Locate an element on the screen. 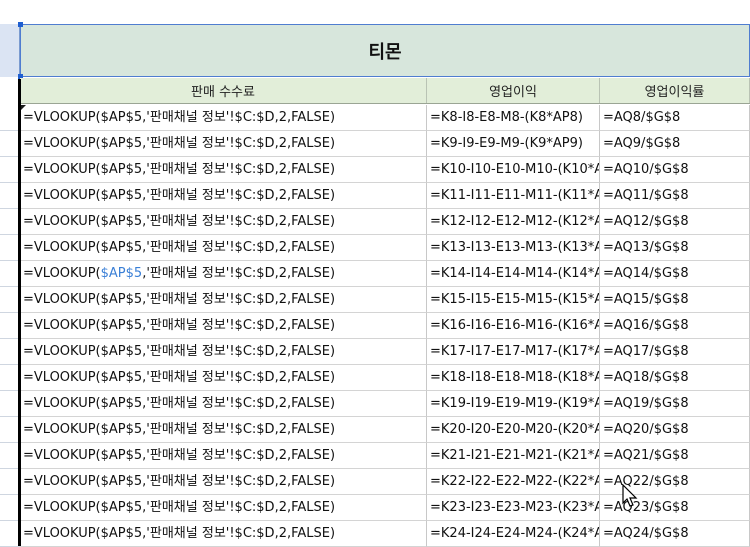 Image resolution: width=750 pixels, height=547 pixels. table-cell: =K19-I19-E19-M19-(K19*AP19) is located at coordinates (513, 404).